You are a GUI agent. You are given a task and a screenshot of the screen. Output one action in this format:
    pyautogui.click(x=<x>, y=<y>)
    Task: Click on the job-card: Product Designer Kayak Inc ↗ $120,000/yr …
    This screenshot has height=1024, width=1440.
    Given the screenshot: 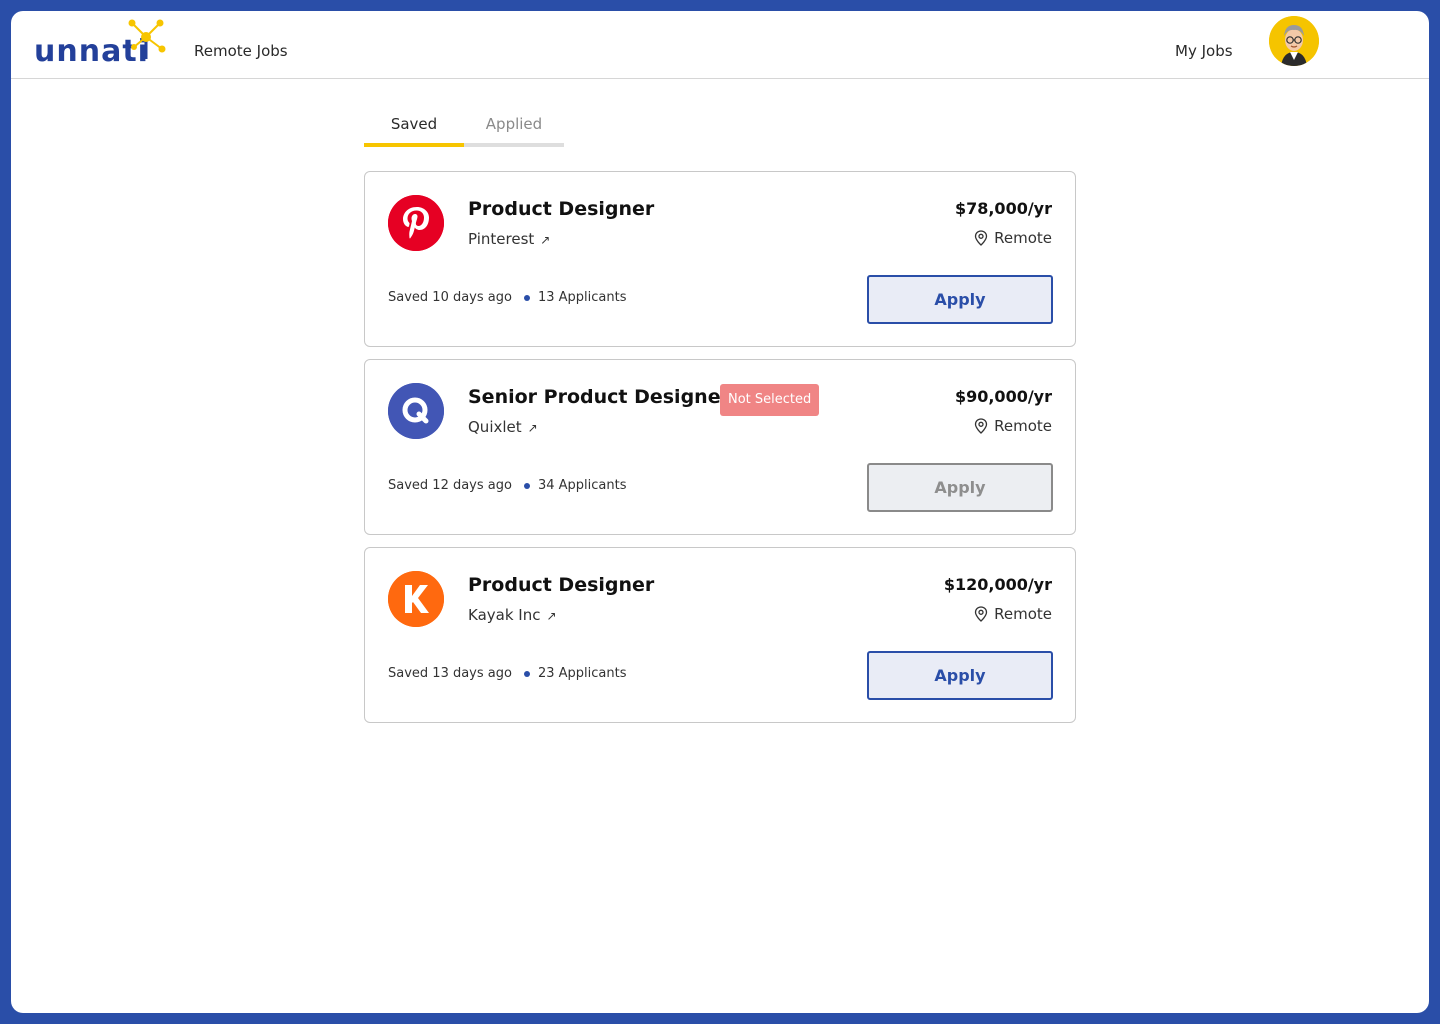 What is the action you would take?
    pyautogui.click(x=720, y=635)
    